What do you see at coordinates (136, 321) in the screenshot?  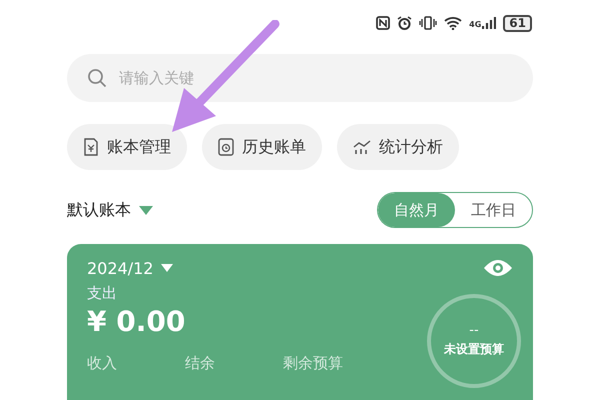 I see `expense-amount: ¥ 0.00` at bounding box center [136, 321].